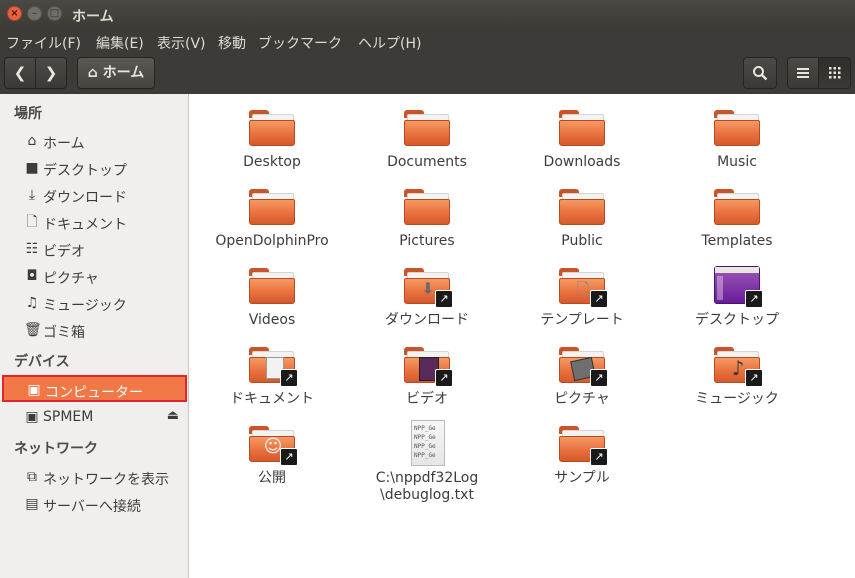 This screenshot has height=578, width=855. What do you see at coordinates (32, 249) in the screenshot?
I see `film-icon: ☷` at bounding box center [32, 249].